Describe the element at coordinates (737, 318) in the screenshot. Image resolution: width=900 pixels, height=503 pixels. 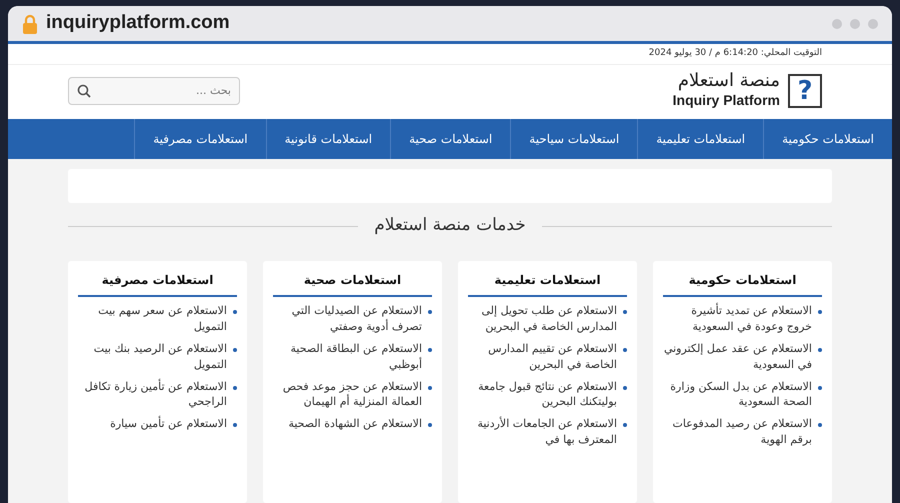
I see `inquiry-link: الاستعلام عن تمديد تأشيرة خروج وعودة في السعودية` at that location.